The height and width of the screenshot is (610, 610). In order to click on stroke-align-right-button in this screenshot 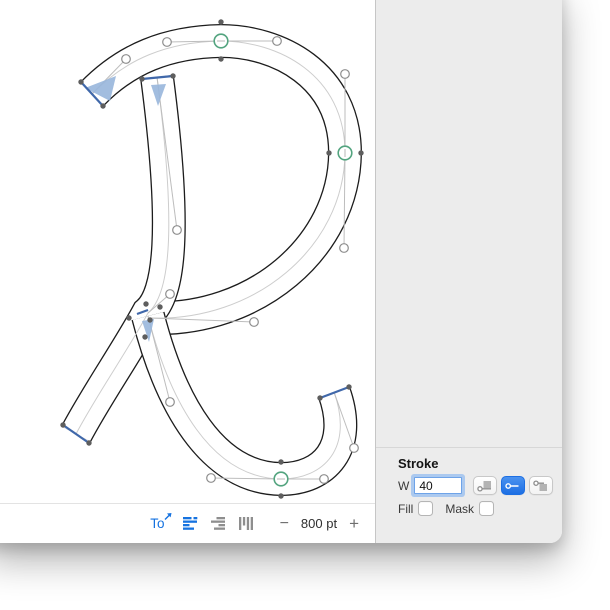, I will do `click(541, 485)`.